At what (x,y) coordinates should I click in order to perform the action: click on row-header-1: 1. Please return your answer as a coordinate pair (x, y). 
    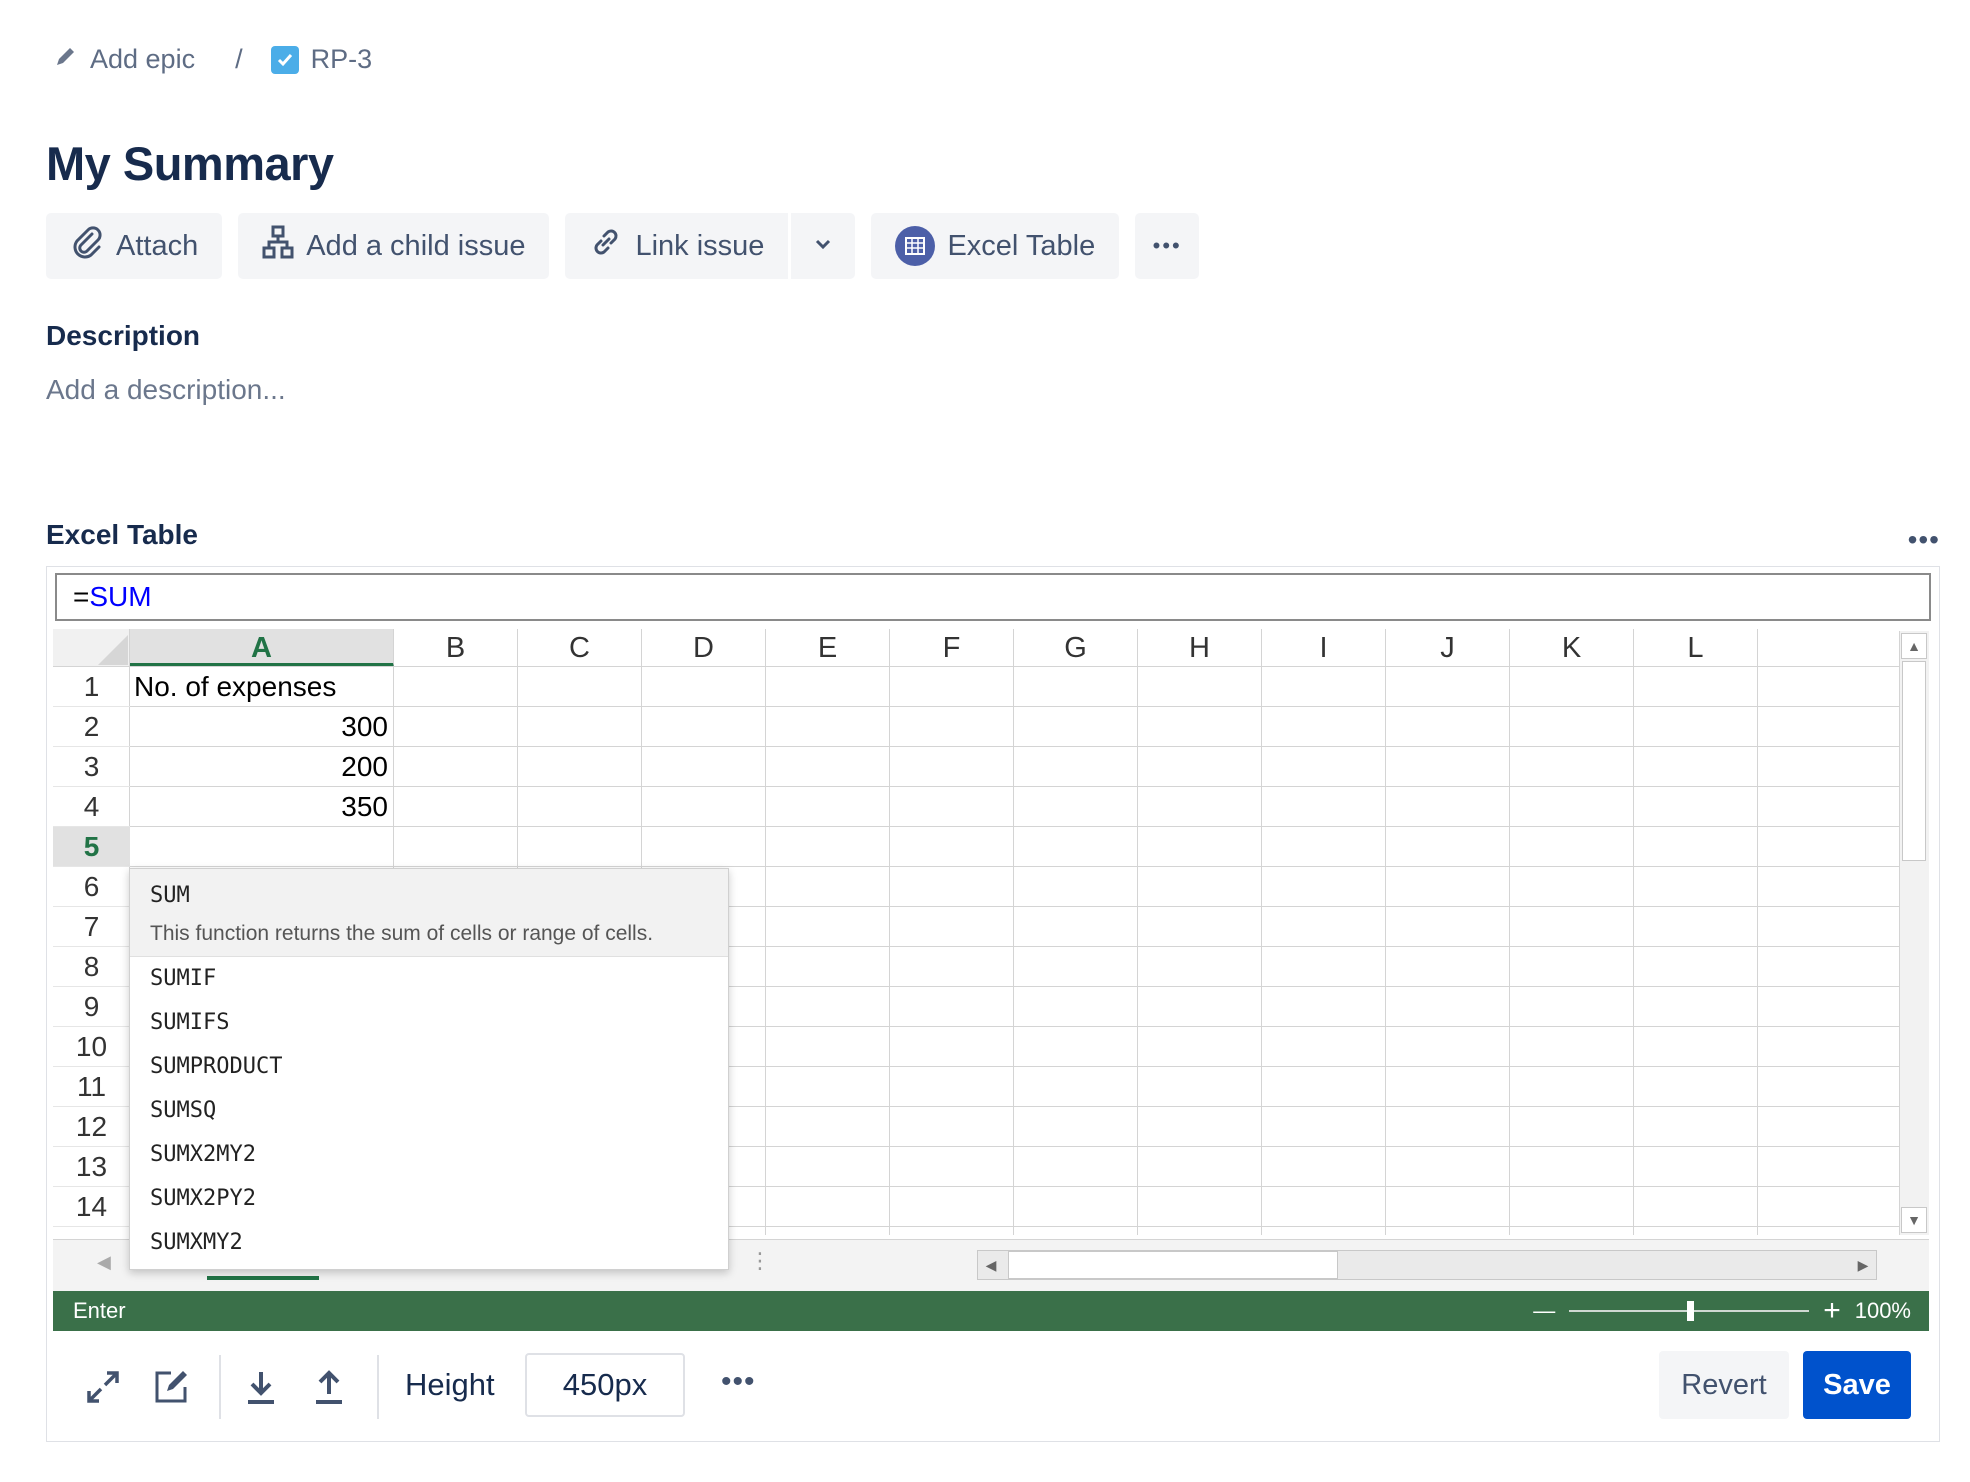
    Looking at the image, I should click on (91, 687).